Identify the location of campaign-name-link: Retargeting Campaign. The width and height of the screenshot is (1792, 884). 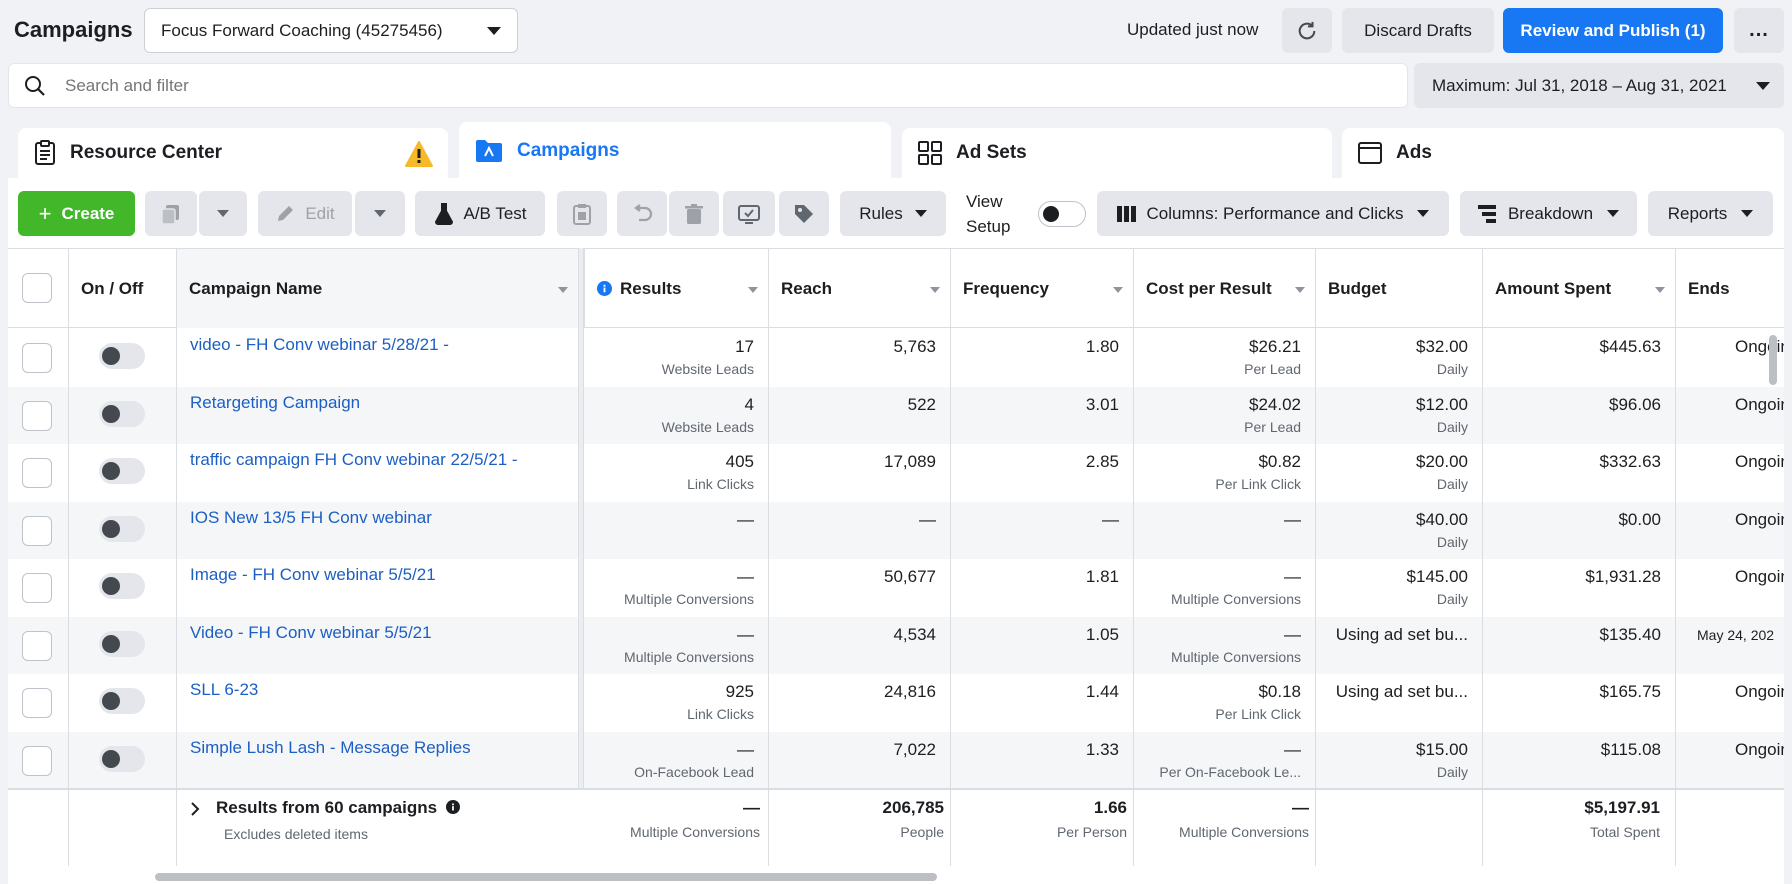
(377, 415).